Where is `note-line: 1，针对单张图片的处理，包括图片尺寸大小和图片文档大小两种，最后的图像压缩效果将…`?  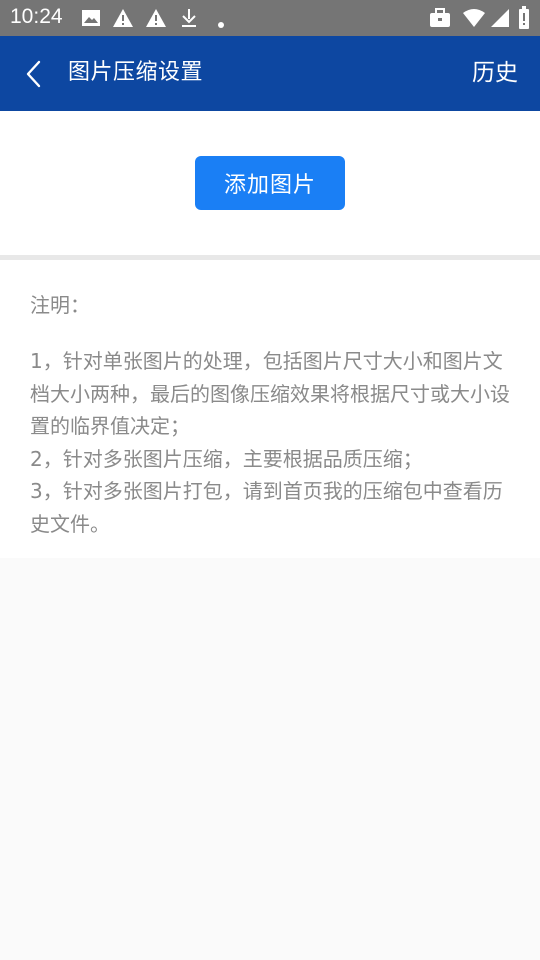
note-line: 1，针对单张图片的处理，包括图片尺寸大小和图片文档大小两种，最后的图像压缩效果将… is located at coordinates (270, 393).